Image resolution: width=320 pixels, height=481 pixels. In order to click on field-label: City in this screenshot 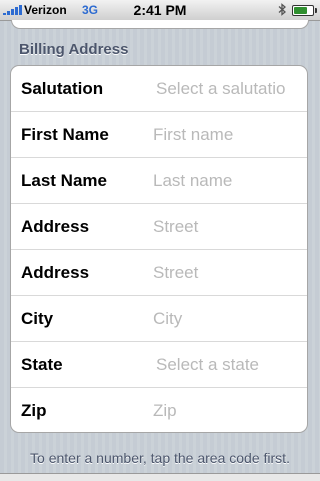, I will do `click(37, 318)`.